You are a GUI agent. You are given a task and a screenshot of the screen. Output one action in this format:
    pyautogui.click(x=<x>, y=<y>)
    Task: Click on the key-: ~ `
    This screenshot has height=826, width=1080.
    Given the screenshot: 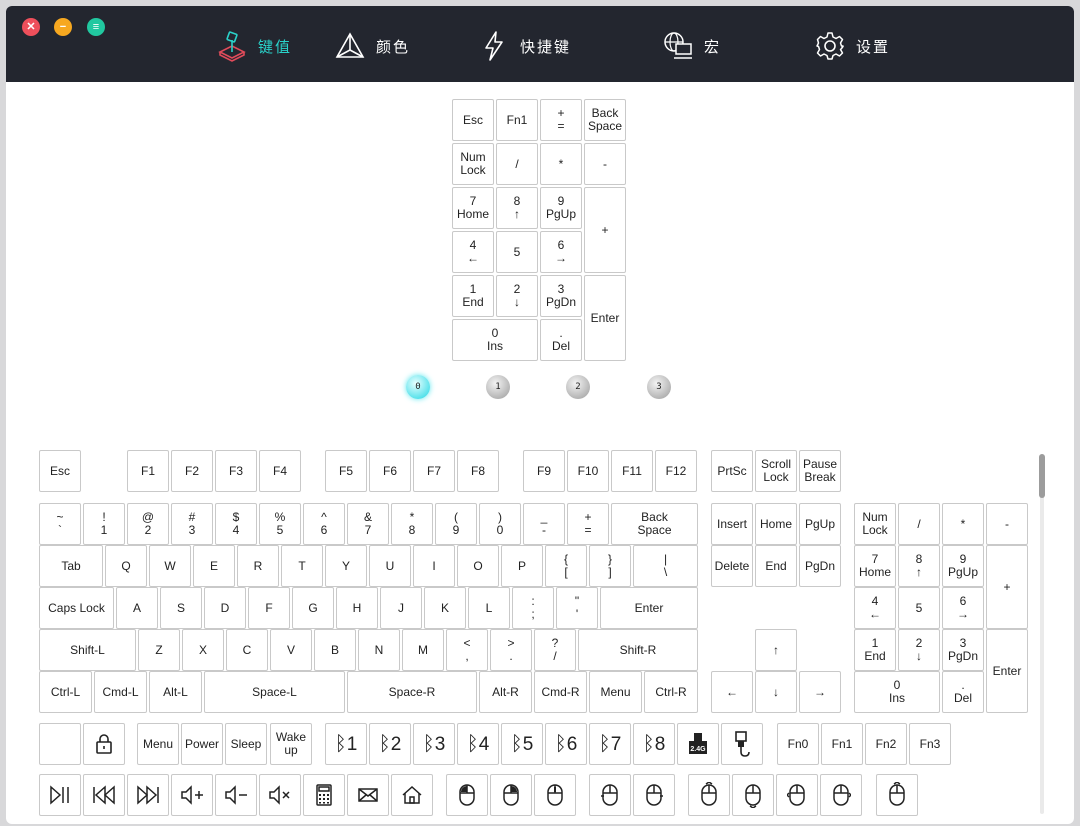 What is the action you would take?
    pyautogui.click(x=60, y=524)
    